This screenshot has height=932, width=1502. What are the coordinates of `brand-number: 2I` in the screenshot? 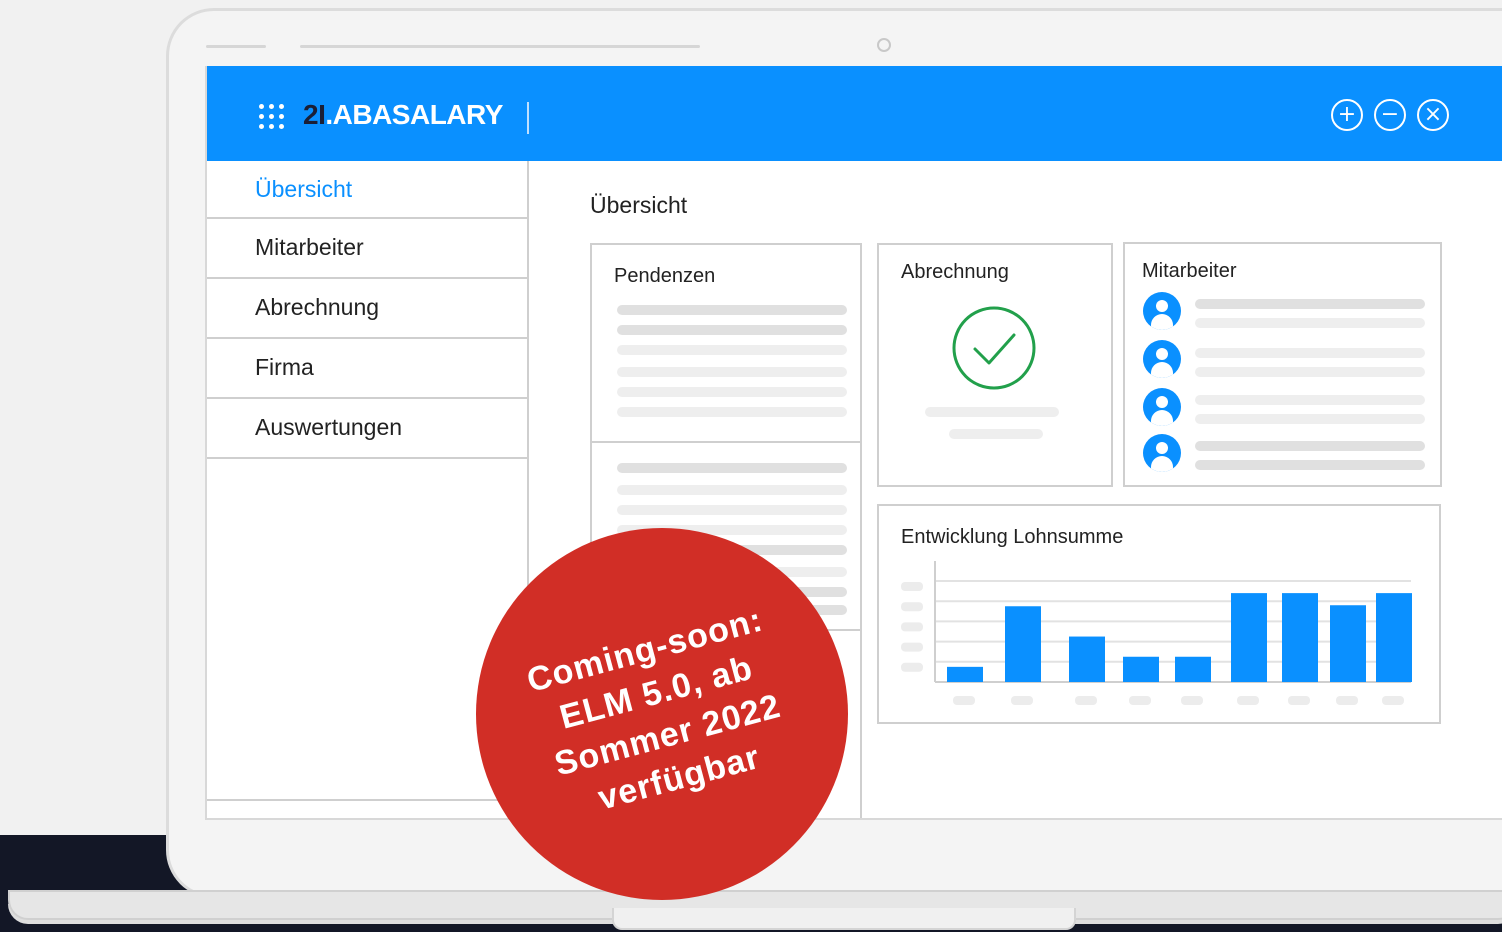 It's located at (314, 114).